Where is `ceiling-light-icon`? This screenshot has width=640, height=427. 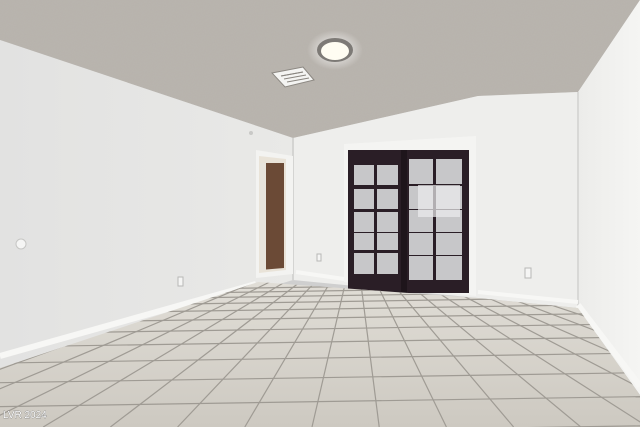 ceiling-light-icon is located at coordinates (335, 50).